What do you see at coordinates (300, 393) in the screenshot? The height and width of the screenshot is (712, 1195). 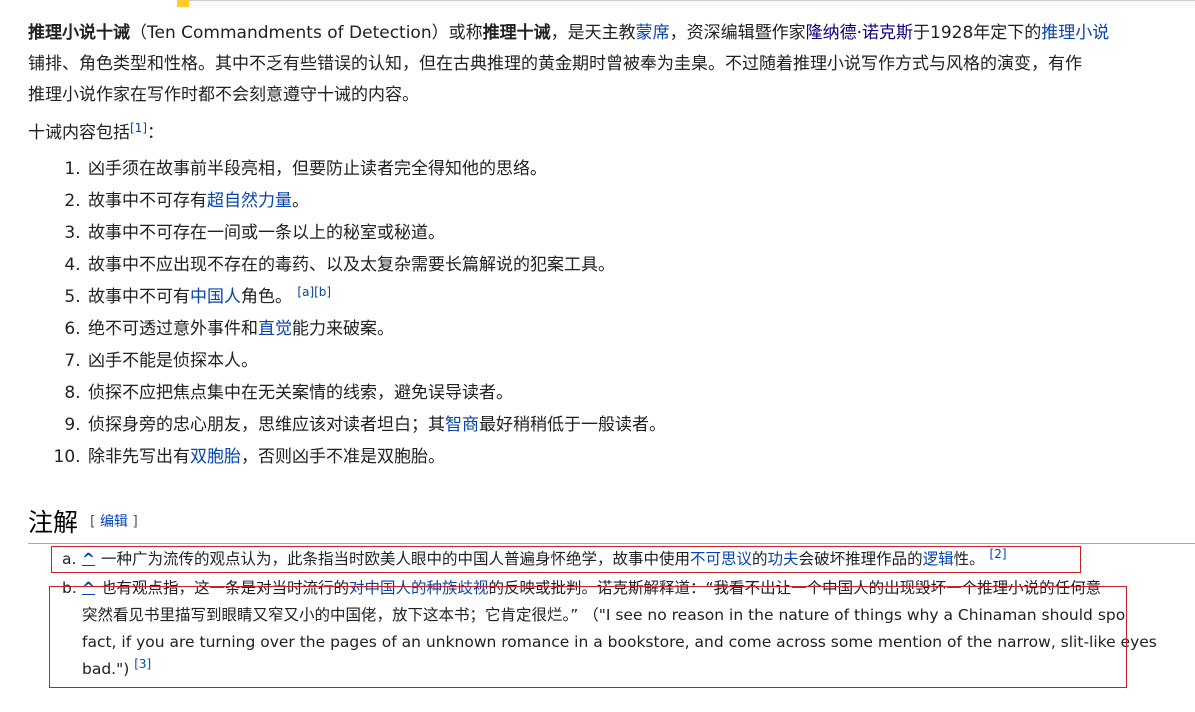 I see `item-text: 侦探不应把焦点集中在无关案情的线索，避免误导读者。` at bounding box center [300, 393].